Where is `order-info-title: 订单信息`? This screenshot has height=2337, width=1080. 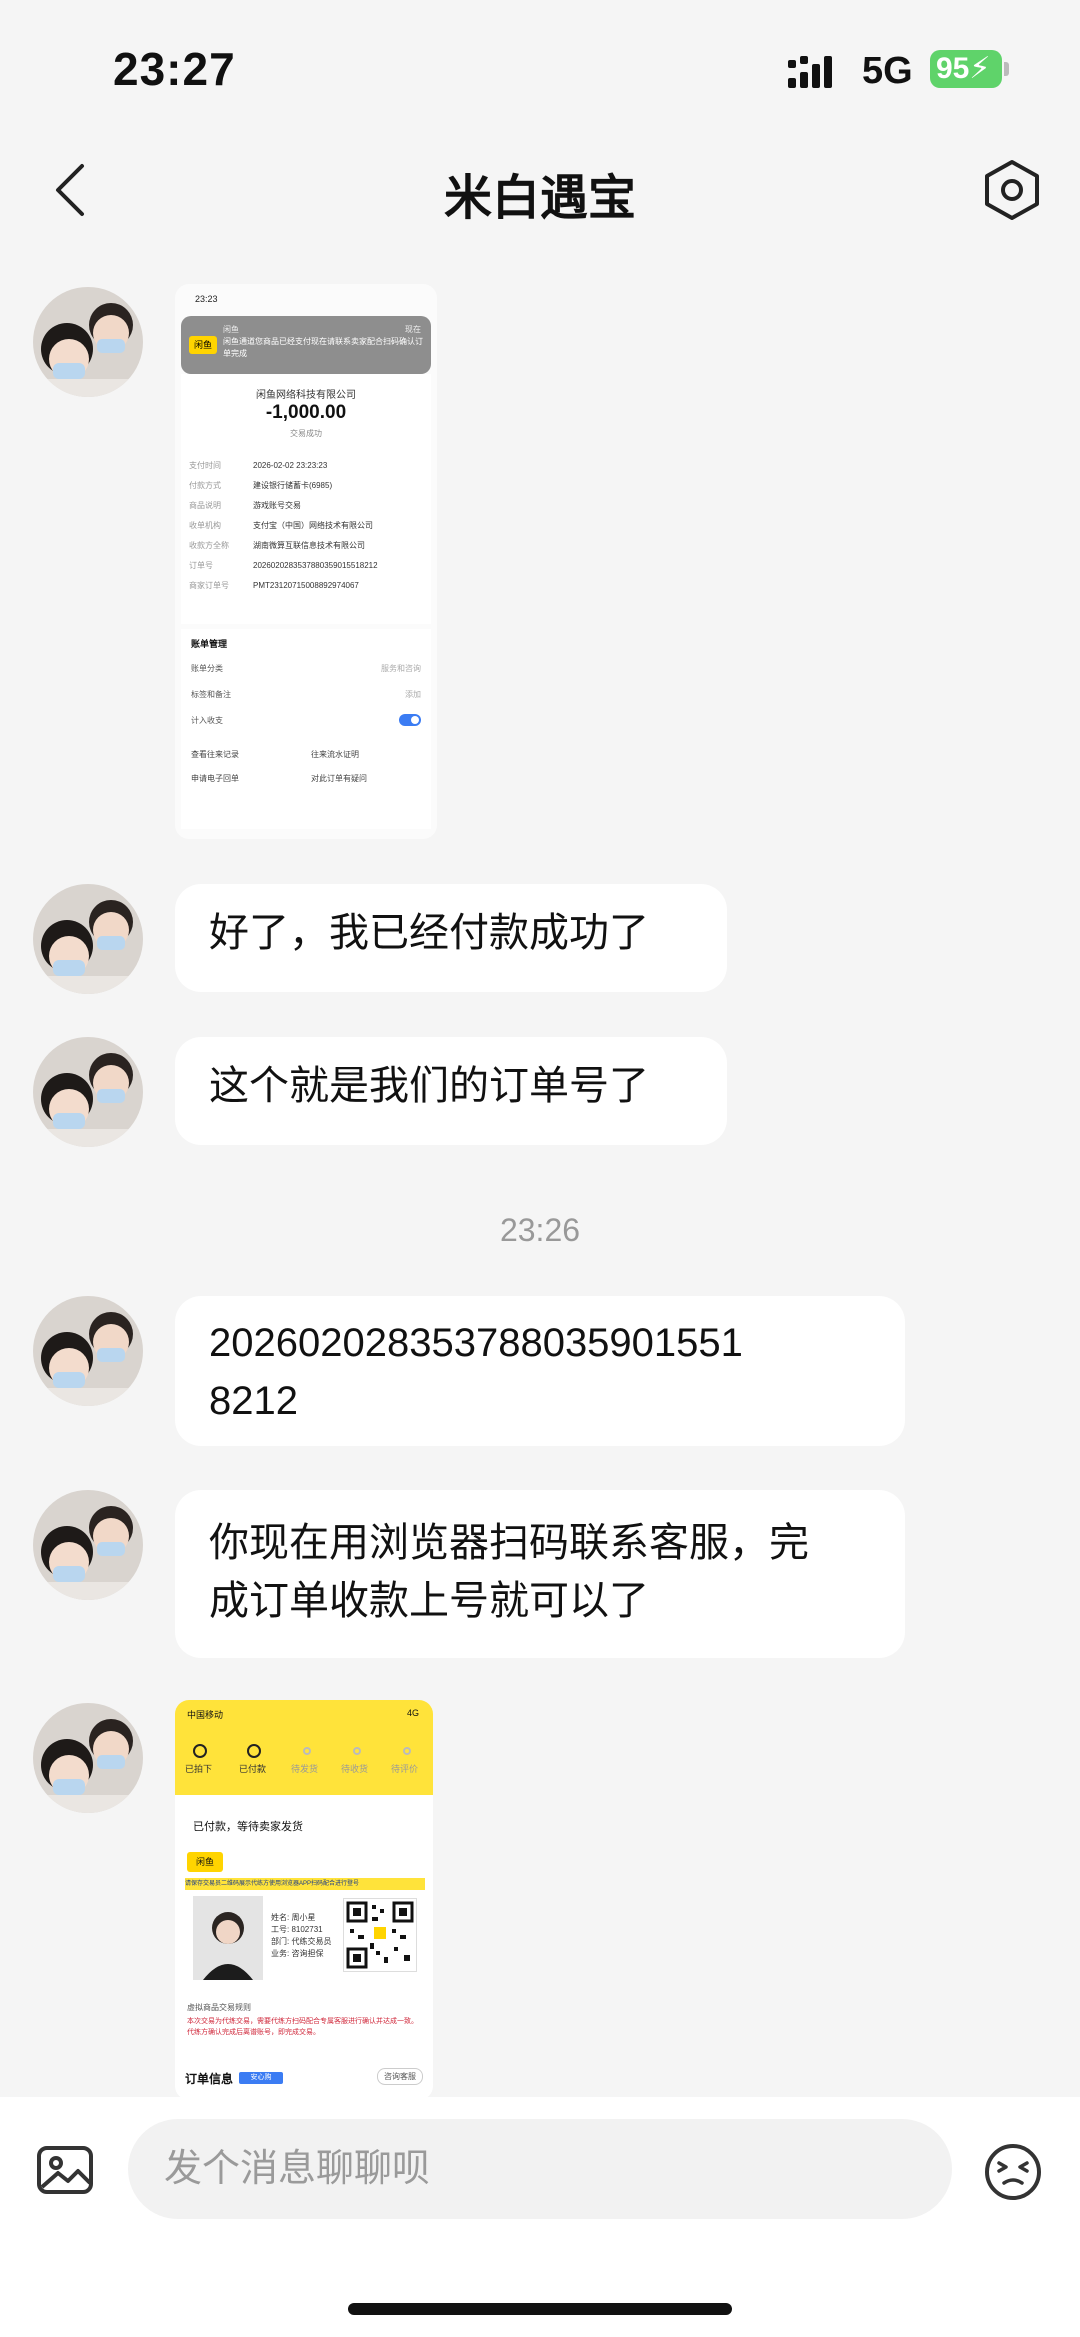 order-info-title: 订单信息 is located at coordinates (209, 2079).